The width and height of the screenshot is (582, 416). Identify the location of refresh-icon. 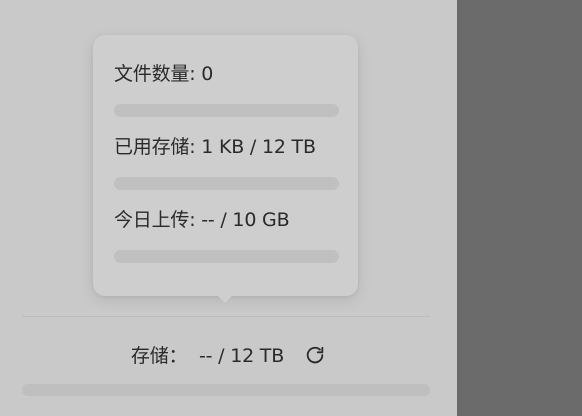
(315, 356).